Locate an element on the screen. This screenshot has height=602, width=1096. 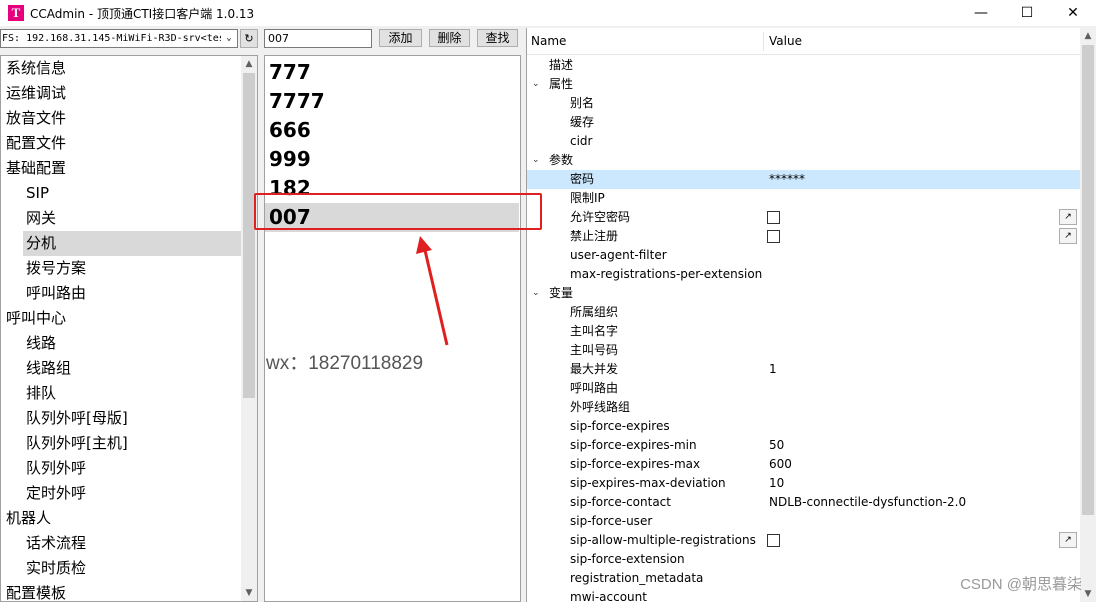
csdn-watermark: CSDN @朝思暮柒 is located at coordinates (1021, 584).